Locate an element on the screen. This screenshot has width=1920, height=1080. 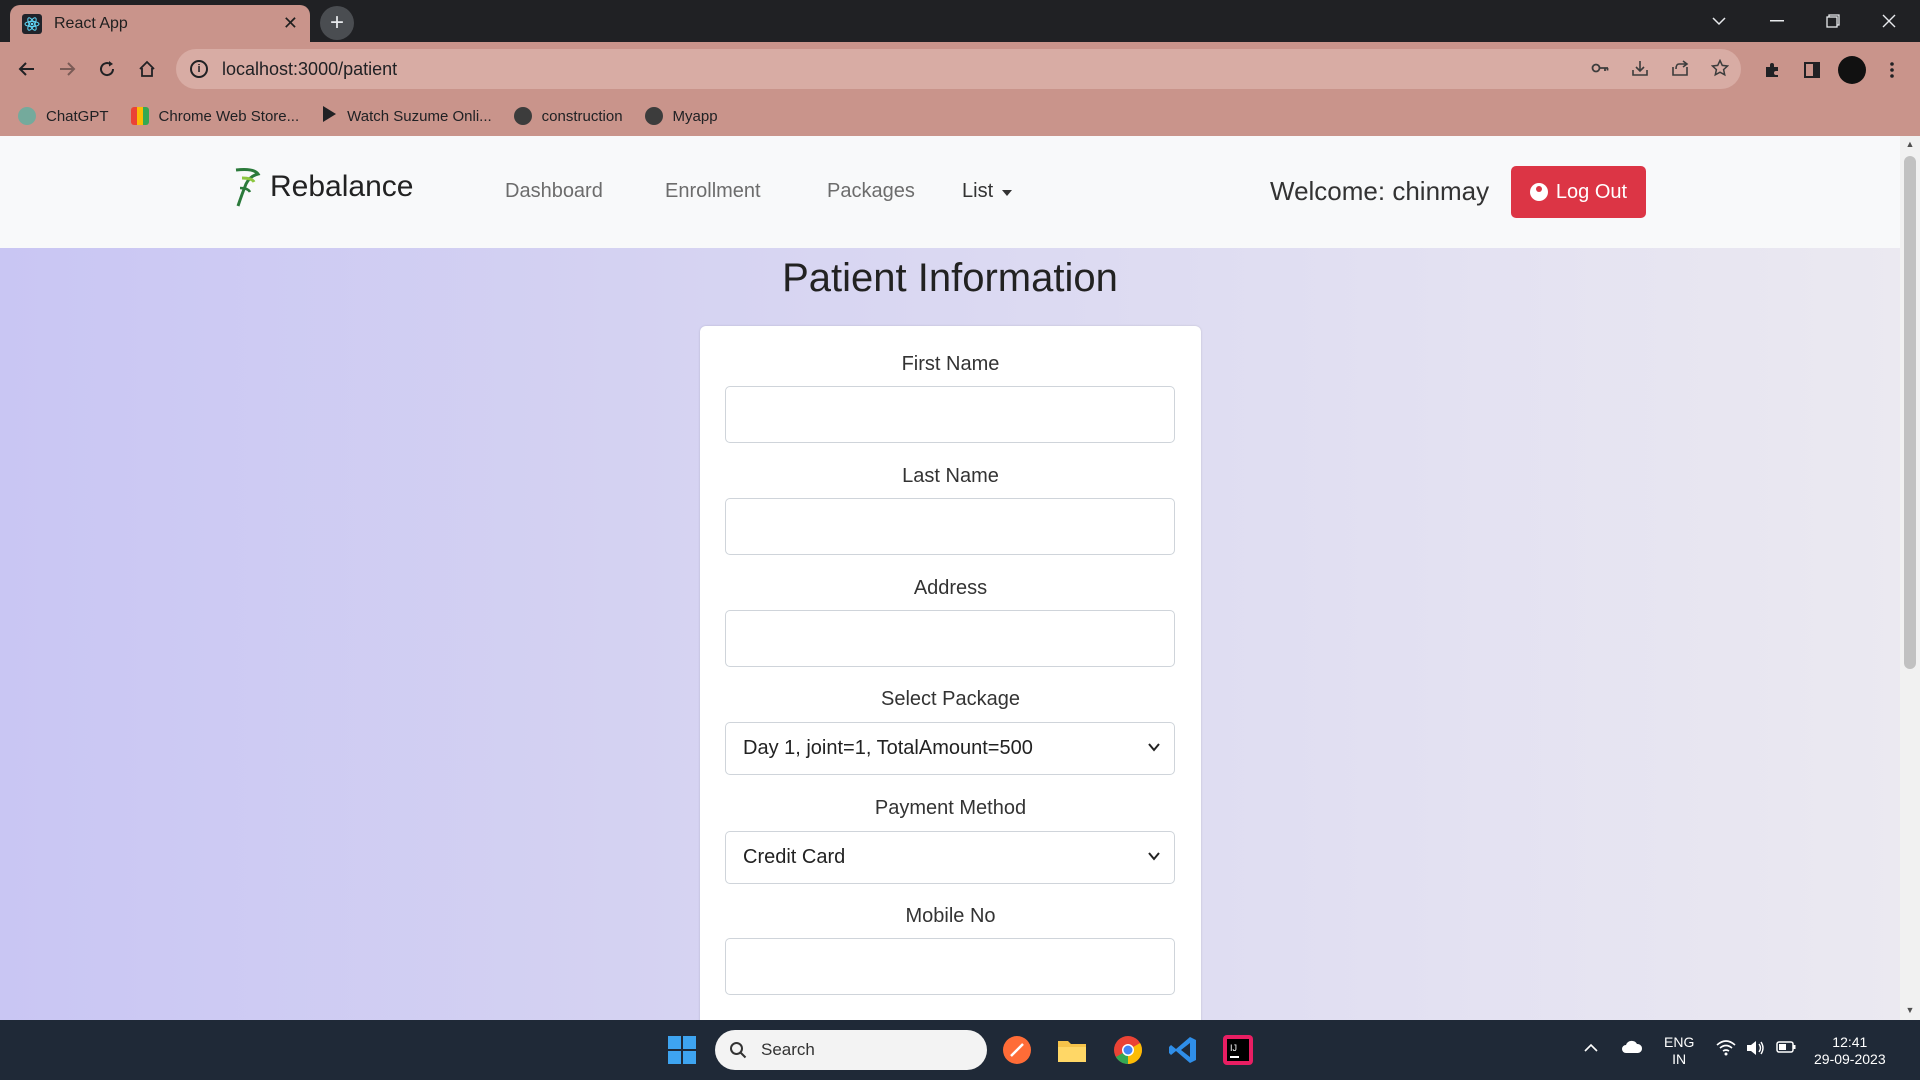
svg-text: IJ is located at coordinates (1233, 1048).